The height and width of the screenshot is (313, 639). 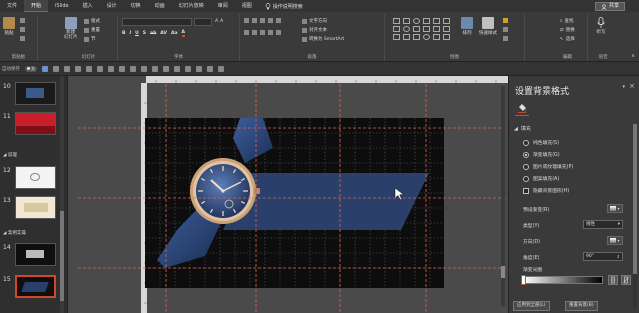 What do you see at coordinates (601, 26) in the screenshot?
I see `dictate-button: 听写` at bounding box center [601, 26].